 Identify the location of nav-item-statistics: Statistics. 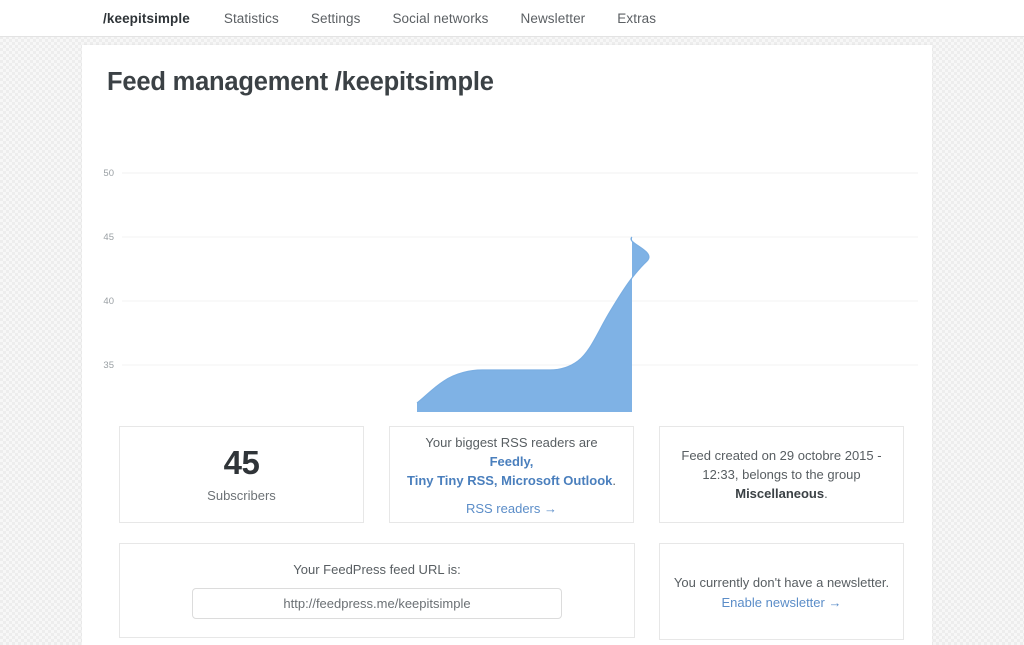
(251, 18).